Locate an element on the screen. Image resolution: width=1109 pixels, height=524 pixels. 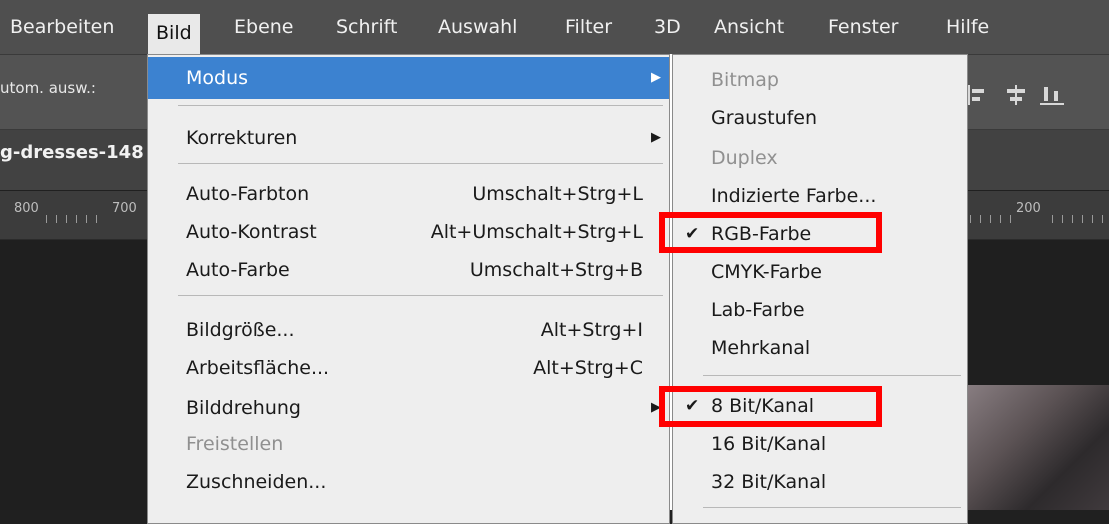
annotation-box-8-bit-kanal is located at coordinates (770, 406).